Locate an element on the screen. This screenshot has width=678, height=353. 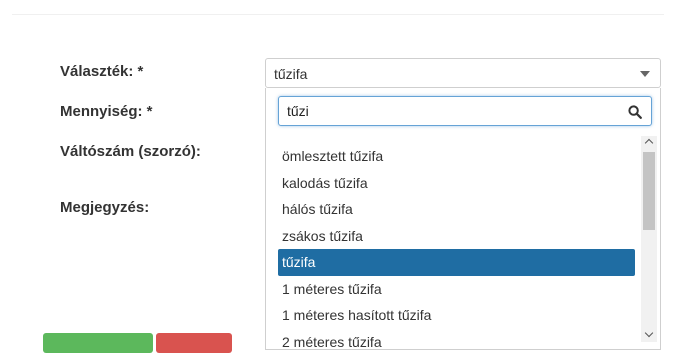
search-input-value: tűzi is located at coordinates (298, 111).